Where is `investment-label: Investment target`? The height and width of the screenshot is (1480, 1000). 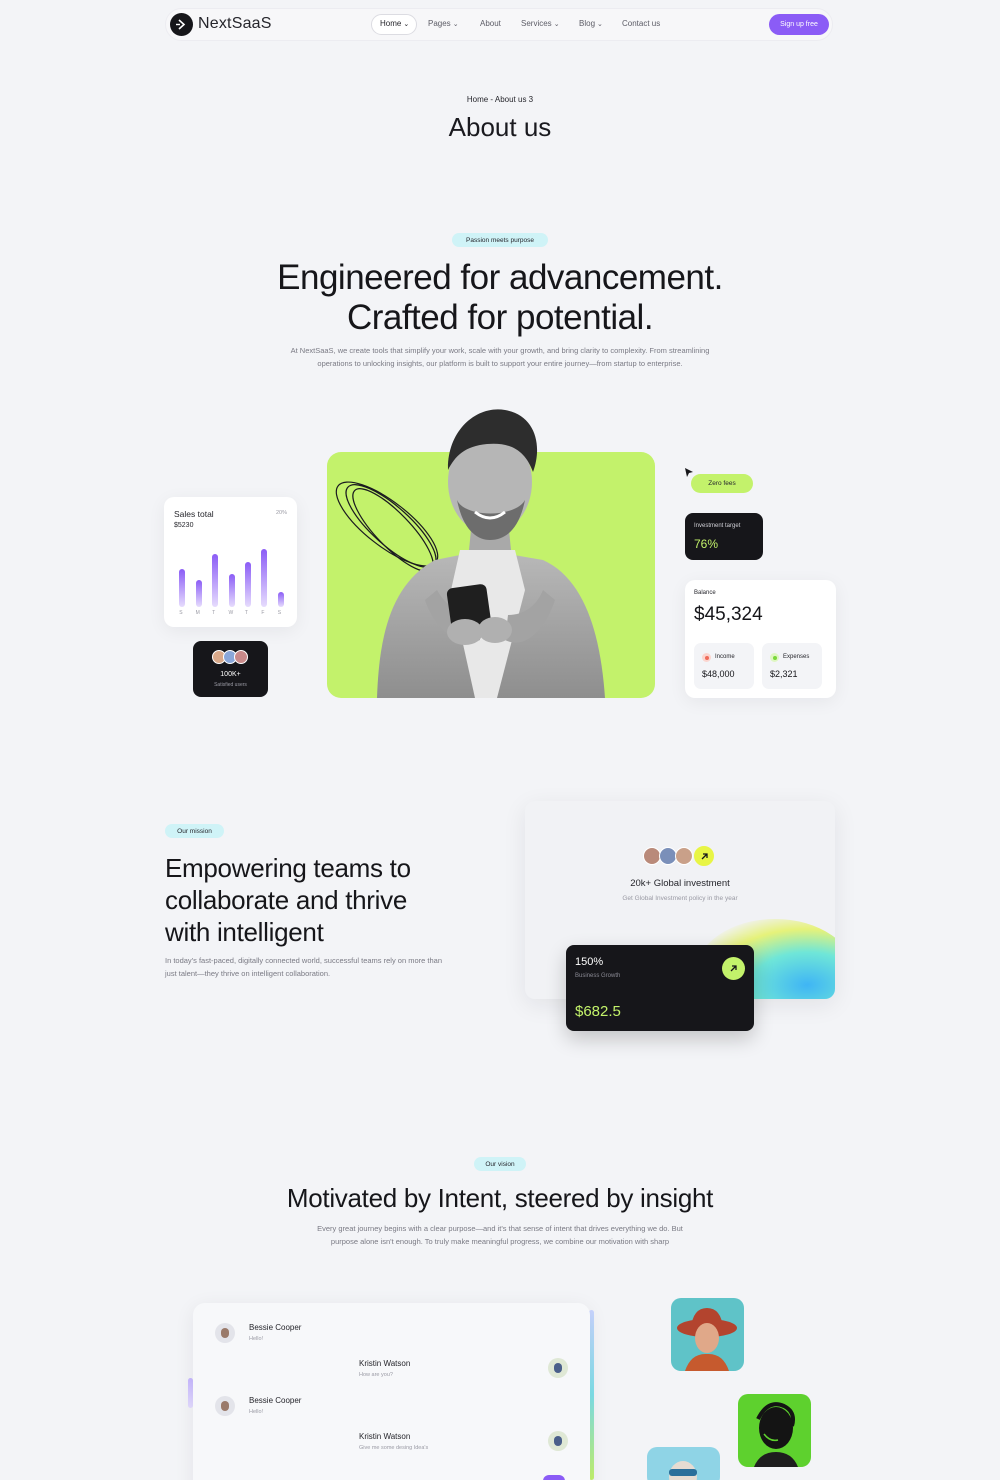
investment-label: Investment target is located at coordinates (717, 526).